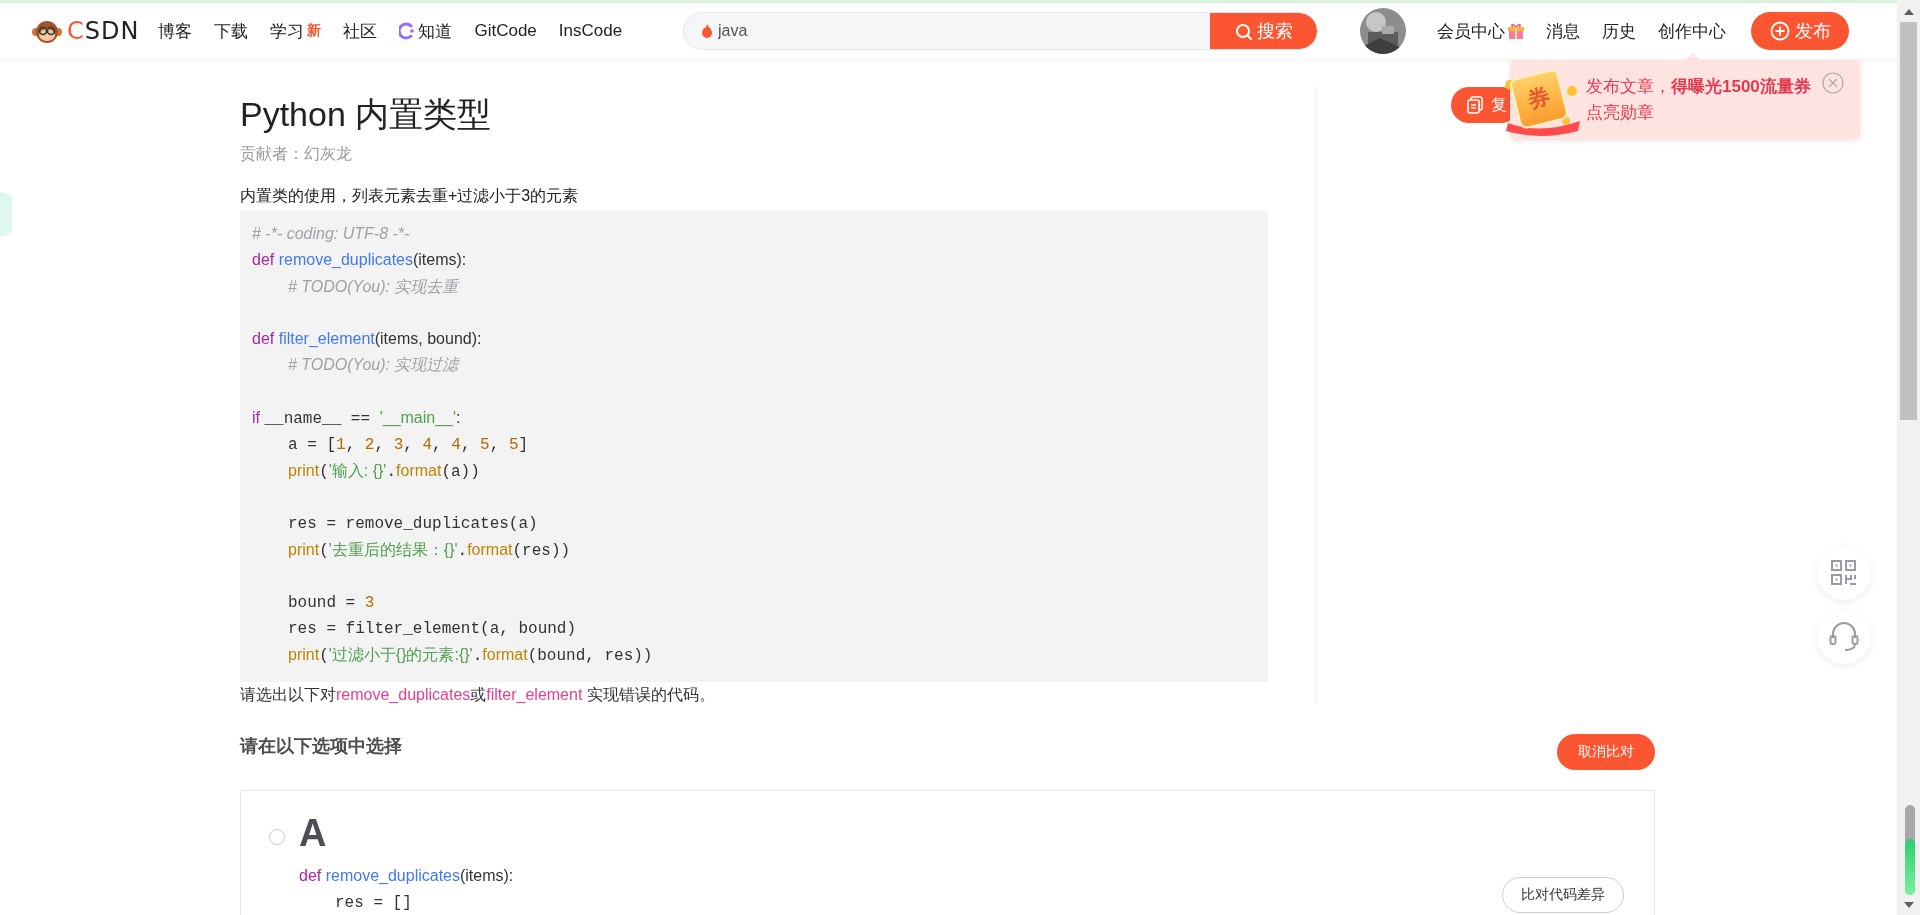  Describe the element at coordinates (407, 31) in the screenshot. I see `c-logo-icon` at that location.